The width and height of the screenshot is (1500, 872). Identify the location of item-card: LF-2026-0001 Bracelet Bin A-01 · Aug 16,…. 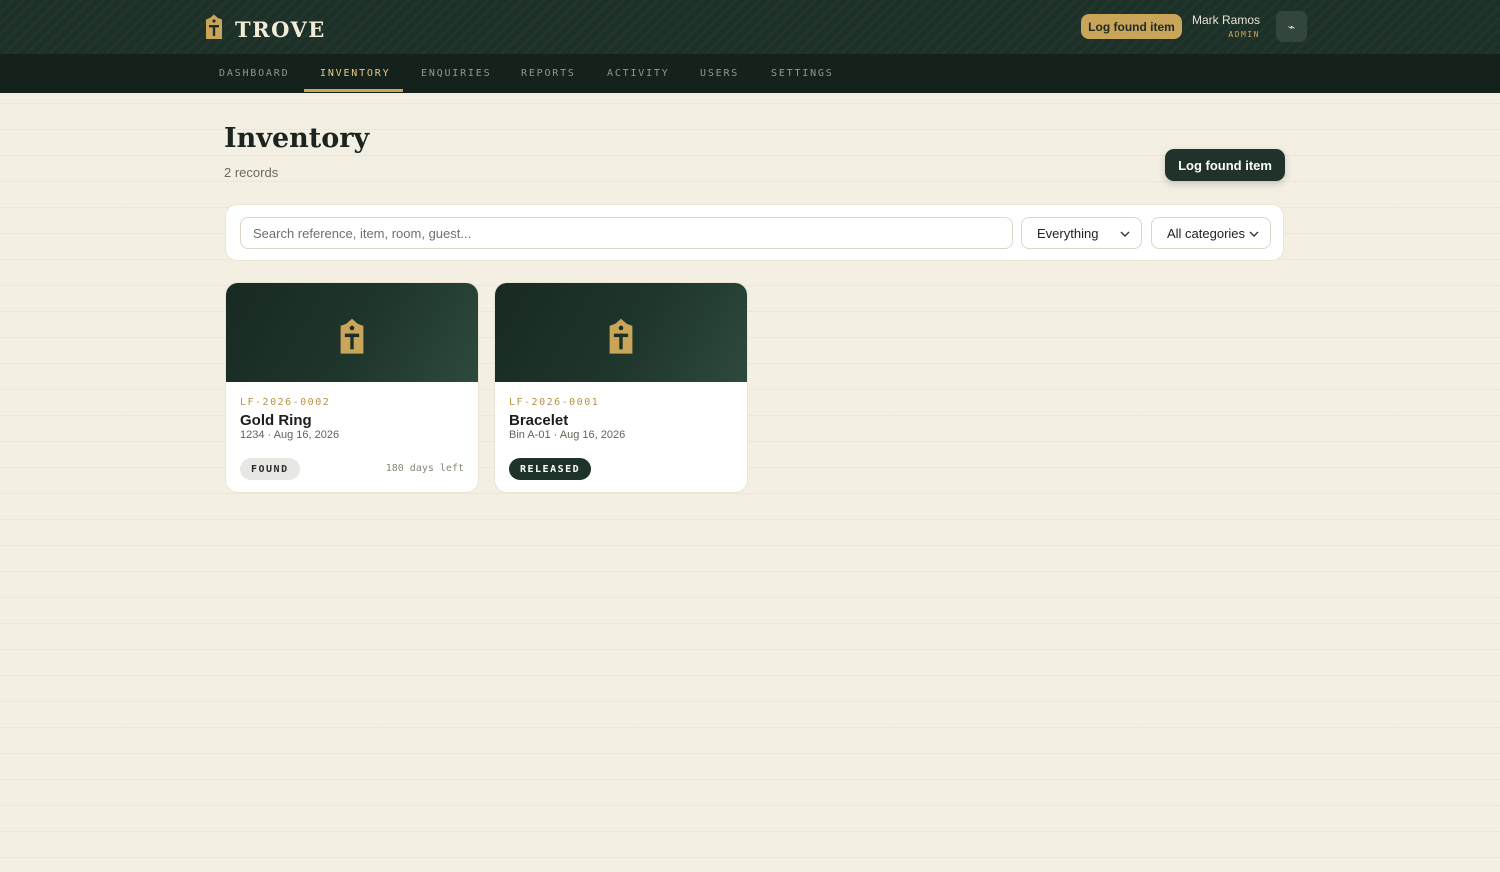
(621, 387).